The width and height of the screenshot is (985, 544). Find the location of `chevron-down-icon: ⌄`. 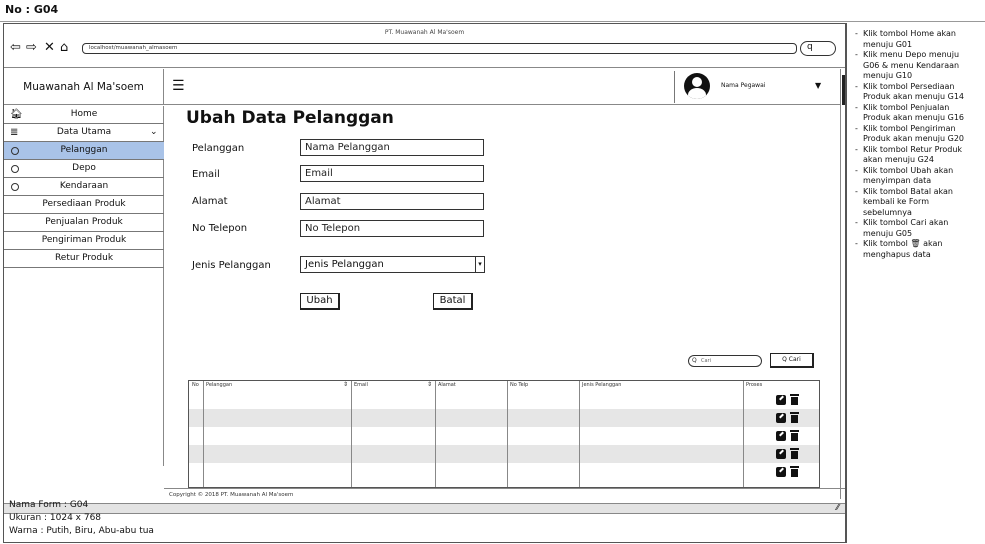

chevron-down-icon: ⌄ is located at coordinates (154, 132).